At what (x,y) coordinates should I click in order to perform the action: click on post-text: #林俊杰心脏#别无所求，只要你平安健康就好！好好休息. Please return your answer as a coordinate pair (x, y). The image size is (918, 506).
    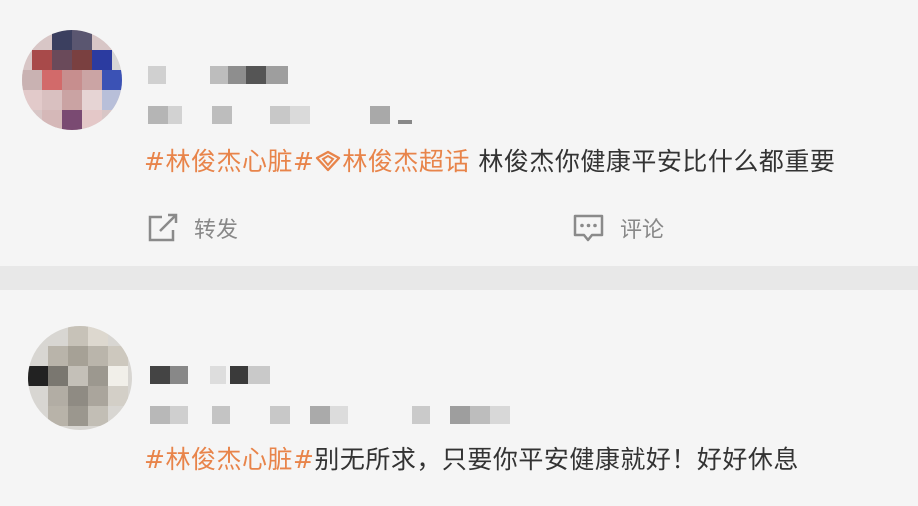
    Looking at the image, I should click on (471, 458).